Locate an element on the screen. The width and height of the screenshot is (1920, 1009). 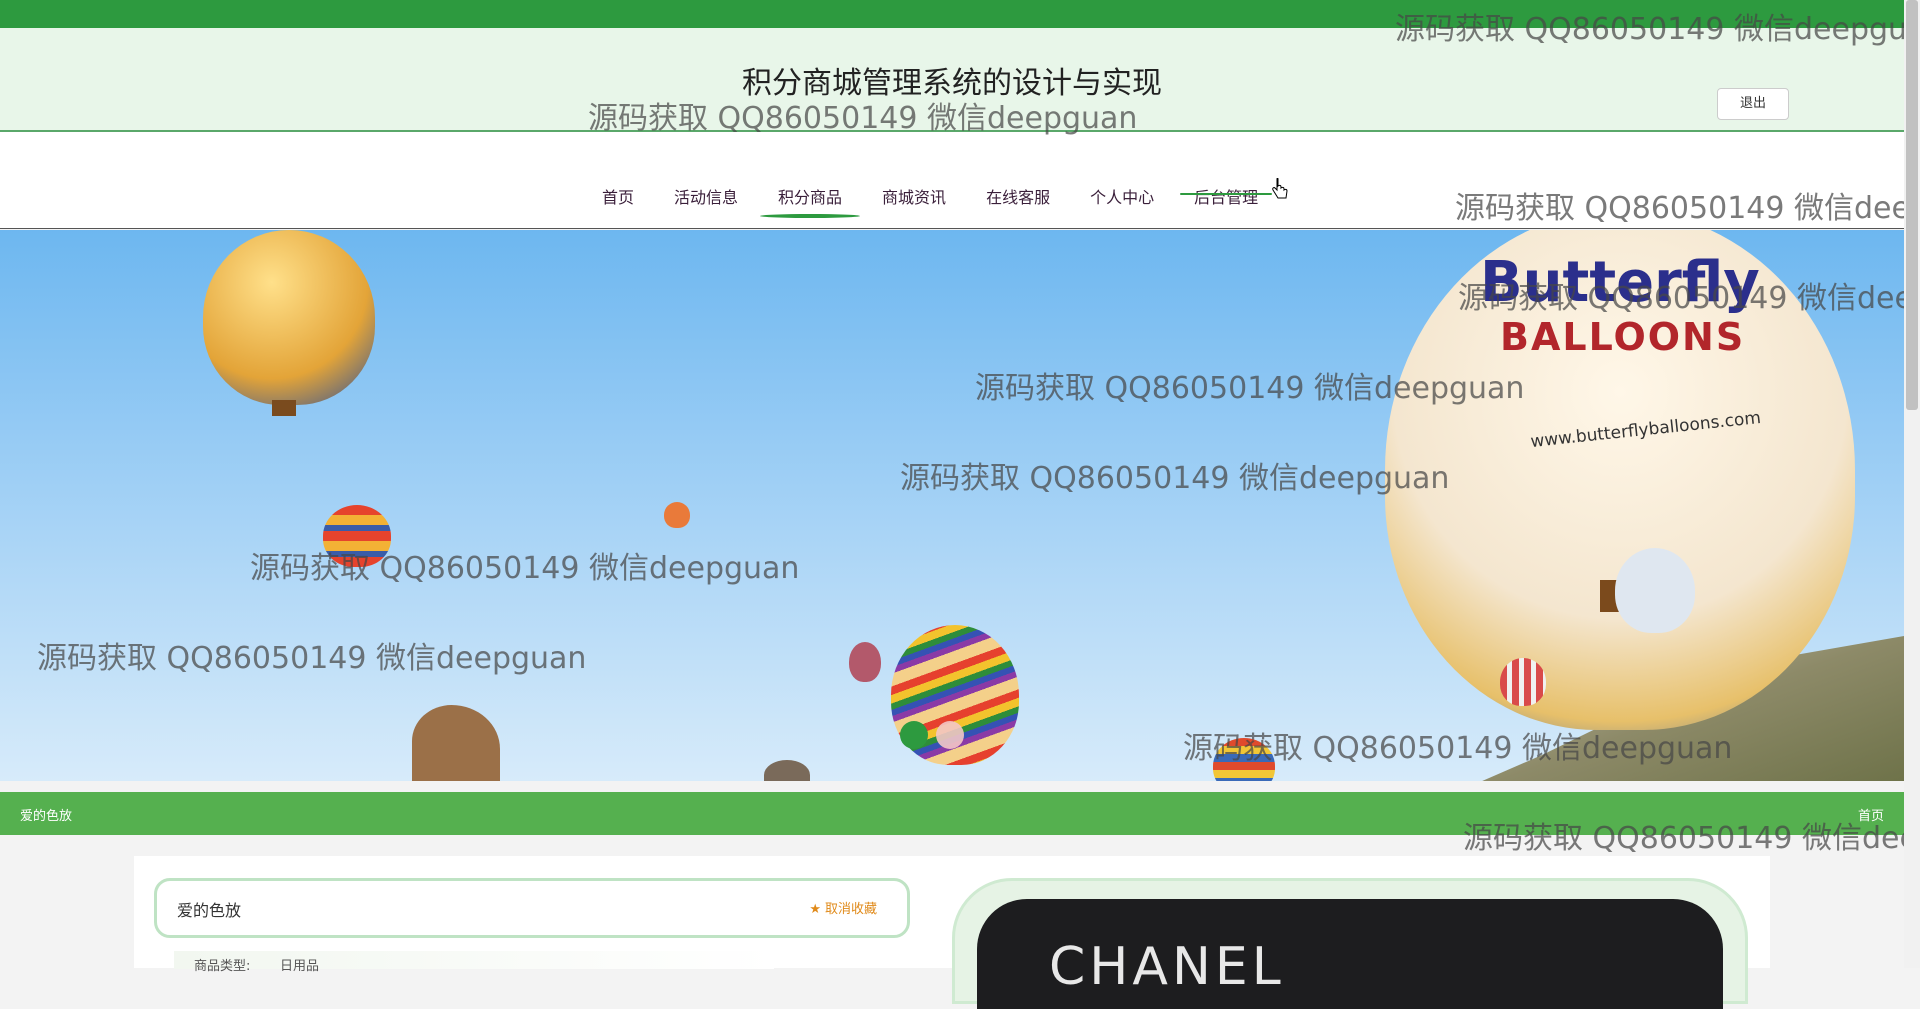
product-type-row: 商品类型: 日用品 is located at coordinates (474, 962).